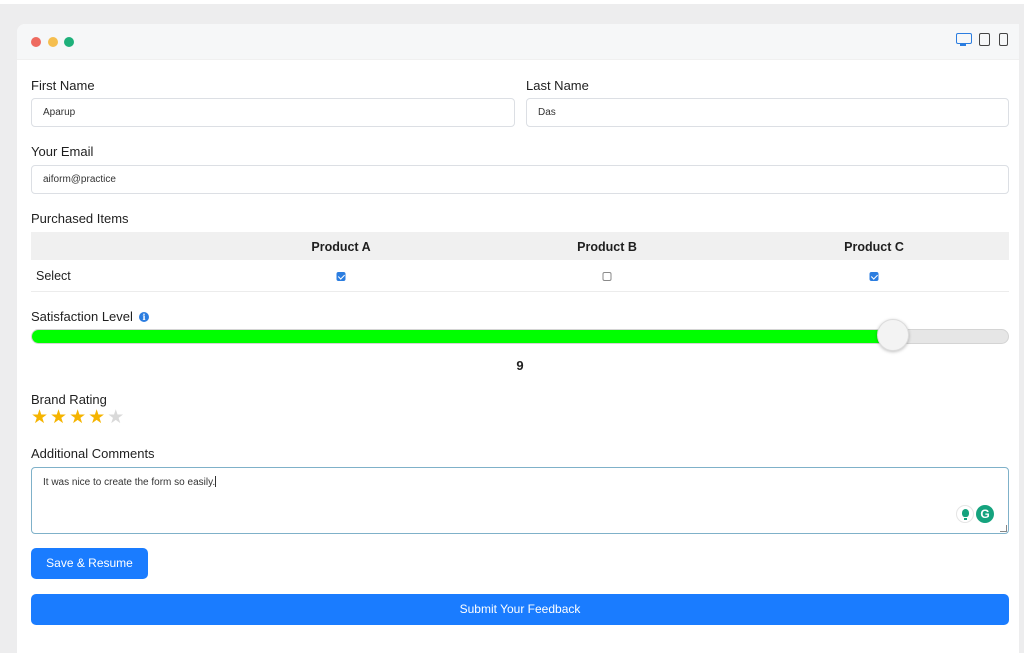 This screenshot has width=1024, height=653. Describe the element at coordinates (964, 39) in the screenshot. I see `desktop-icon` at that location.